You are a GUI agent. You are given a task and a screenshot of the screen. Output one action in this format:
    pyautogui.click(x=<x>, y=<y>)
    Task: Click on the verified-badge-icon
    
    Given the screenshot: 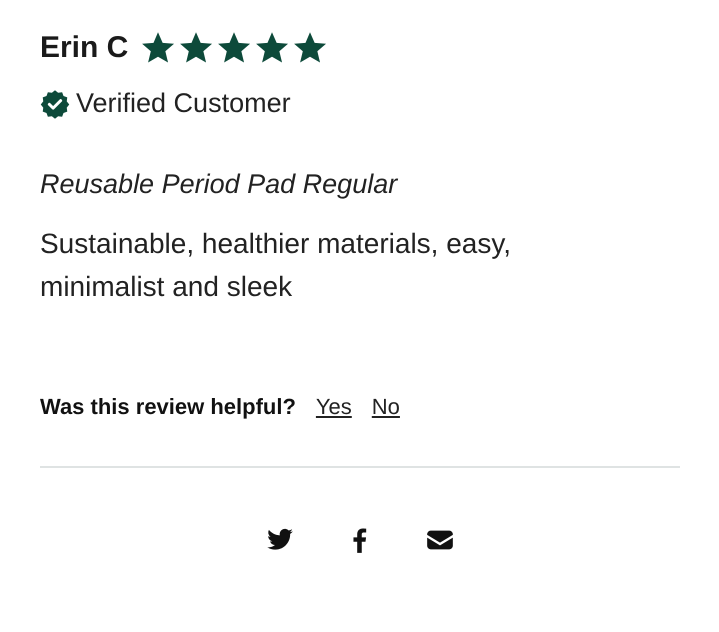 What is the action you would take?
    pyautogui.click(x=55, y=103)
    